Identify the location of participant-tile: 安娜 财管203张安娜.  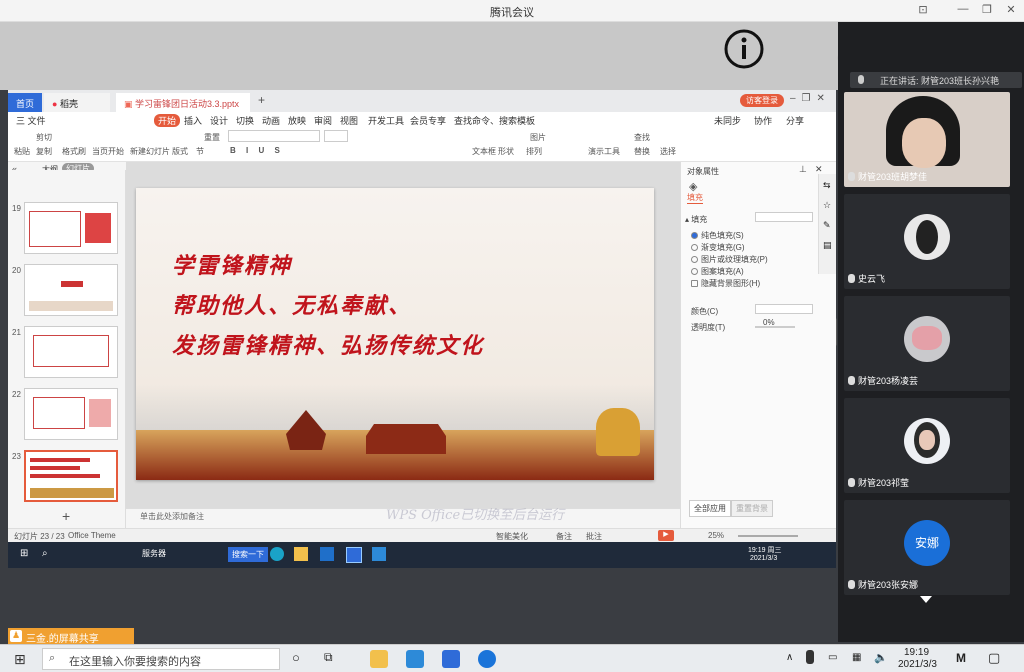
(927, 547).